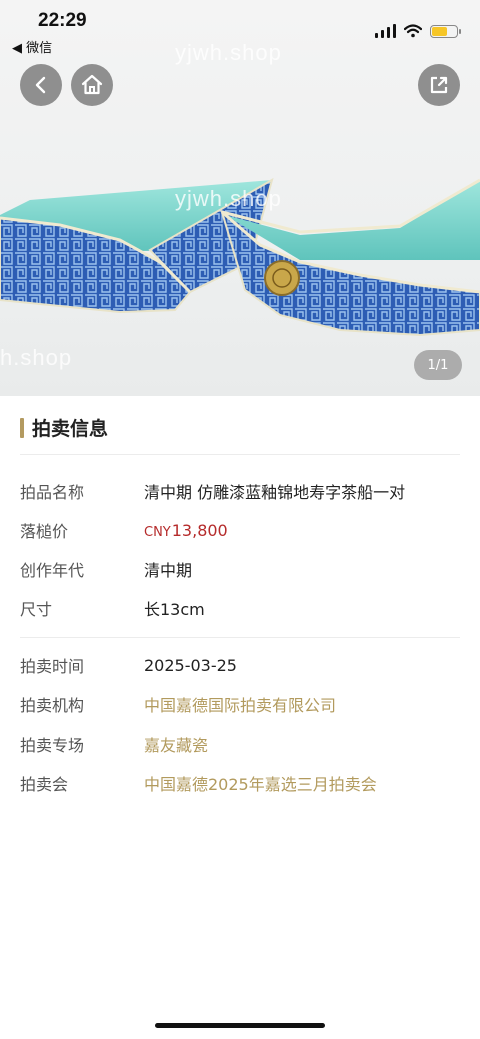 The image size is (480, 1039). I want to click on price-amount: 13,800, so click(199, 530).